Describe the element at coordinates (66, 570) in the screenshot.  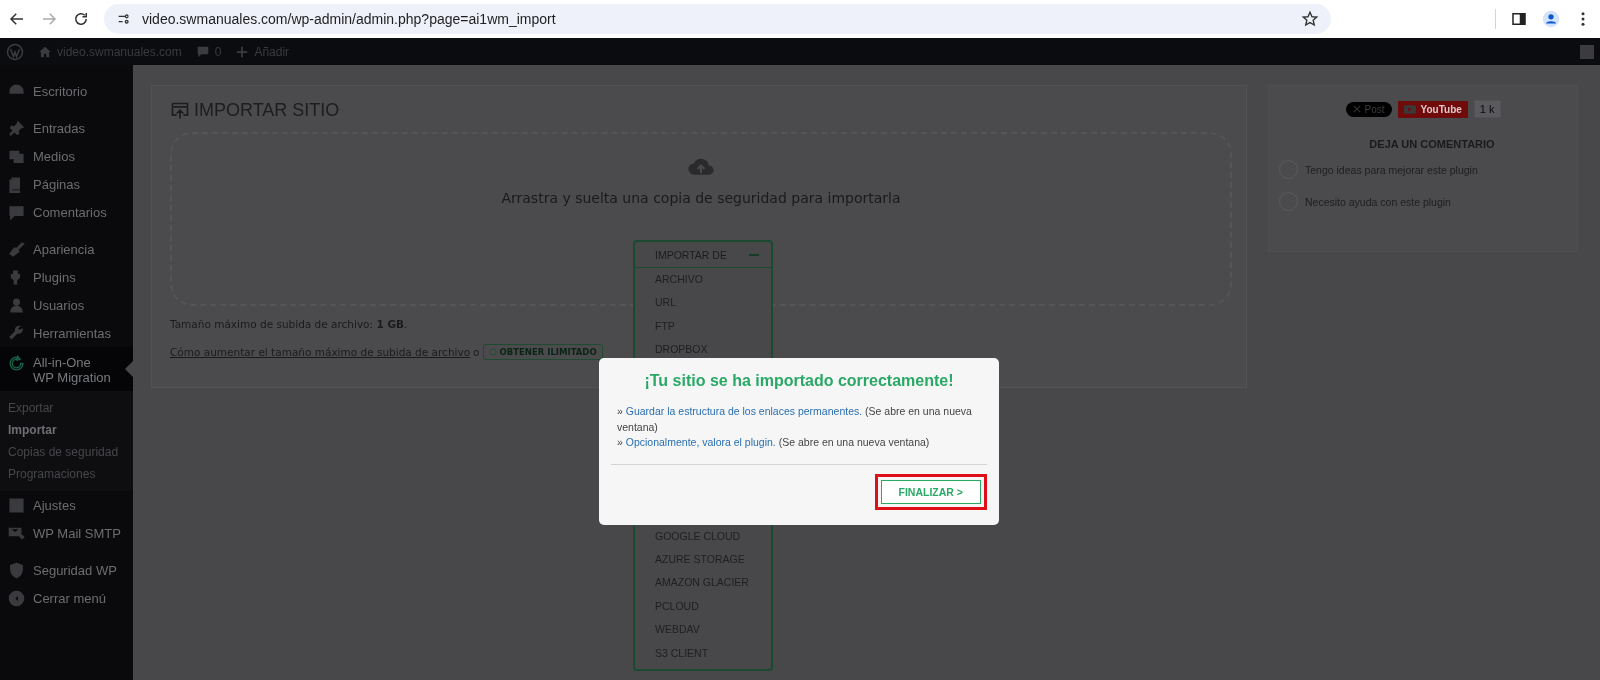
I see `sidebar-item: Seguridad WP` at that location.